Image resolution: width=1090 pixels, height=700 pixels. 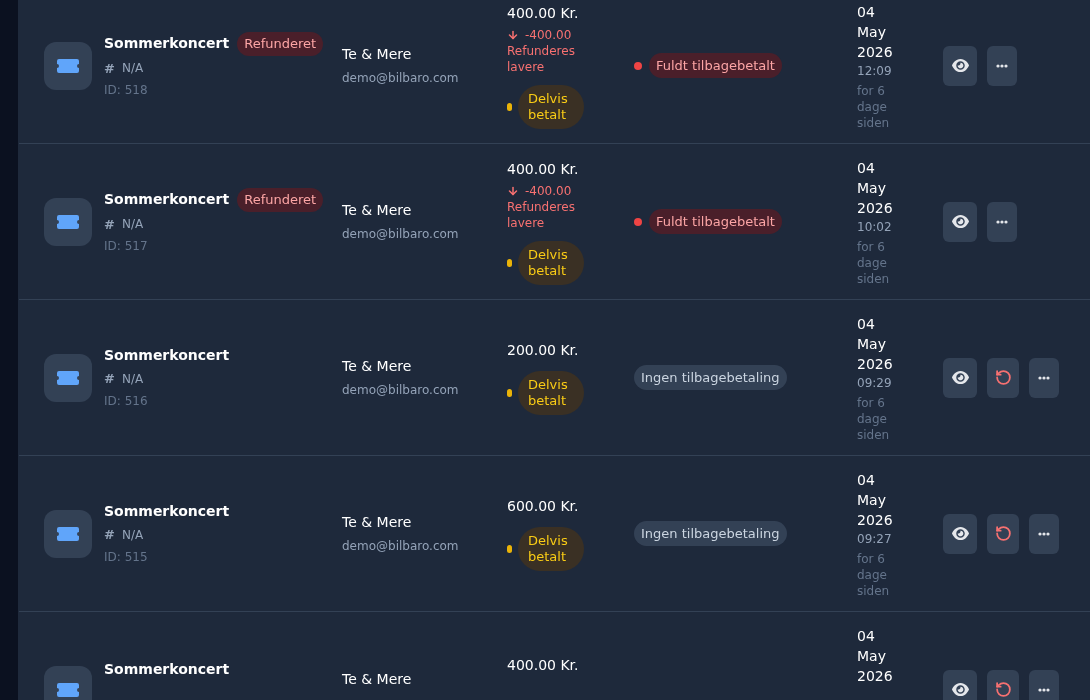 What do you see at coordinates (543, 350) in the screenshot?
I see `order-amount: 200.00 Kr.` at bounding box center [543, 350].